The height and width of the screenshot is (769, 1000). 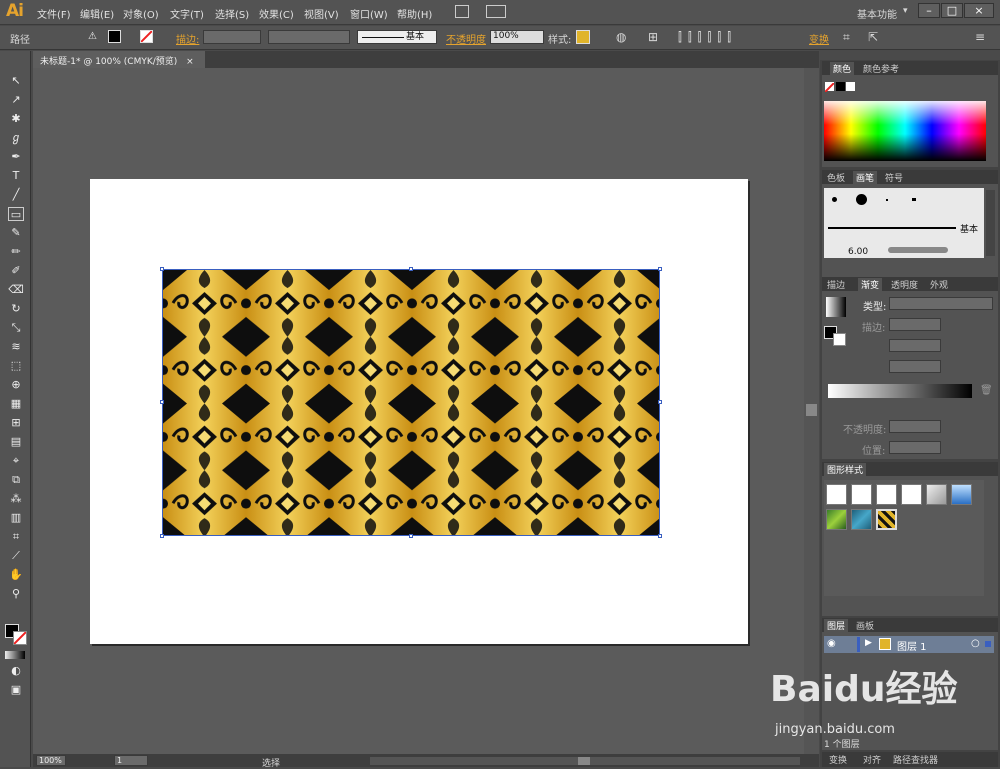 What do you see at coordinates (16, 575) in the screenshot?
I see `hand-tool-icon: ✋` at bounding box center [16, 575].